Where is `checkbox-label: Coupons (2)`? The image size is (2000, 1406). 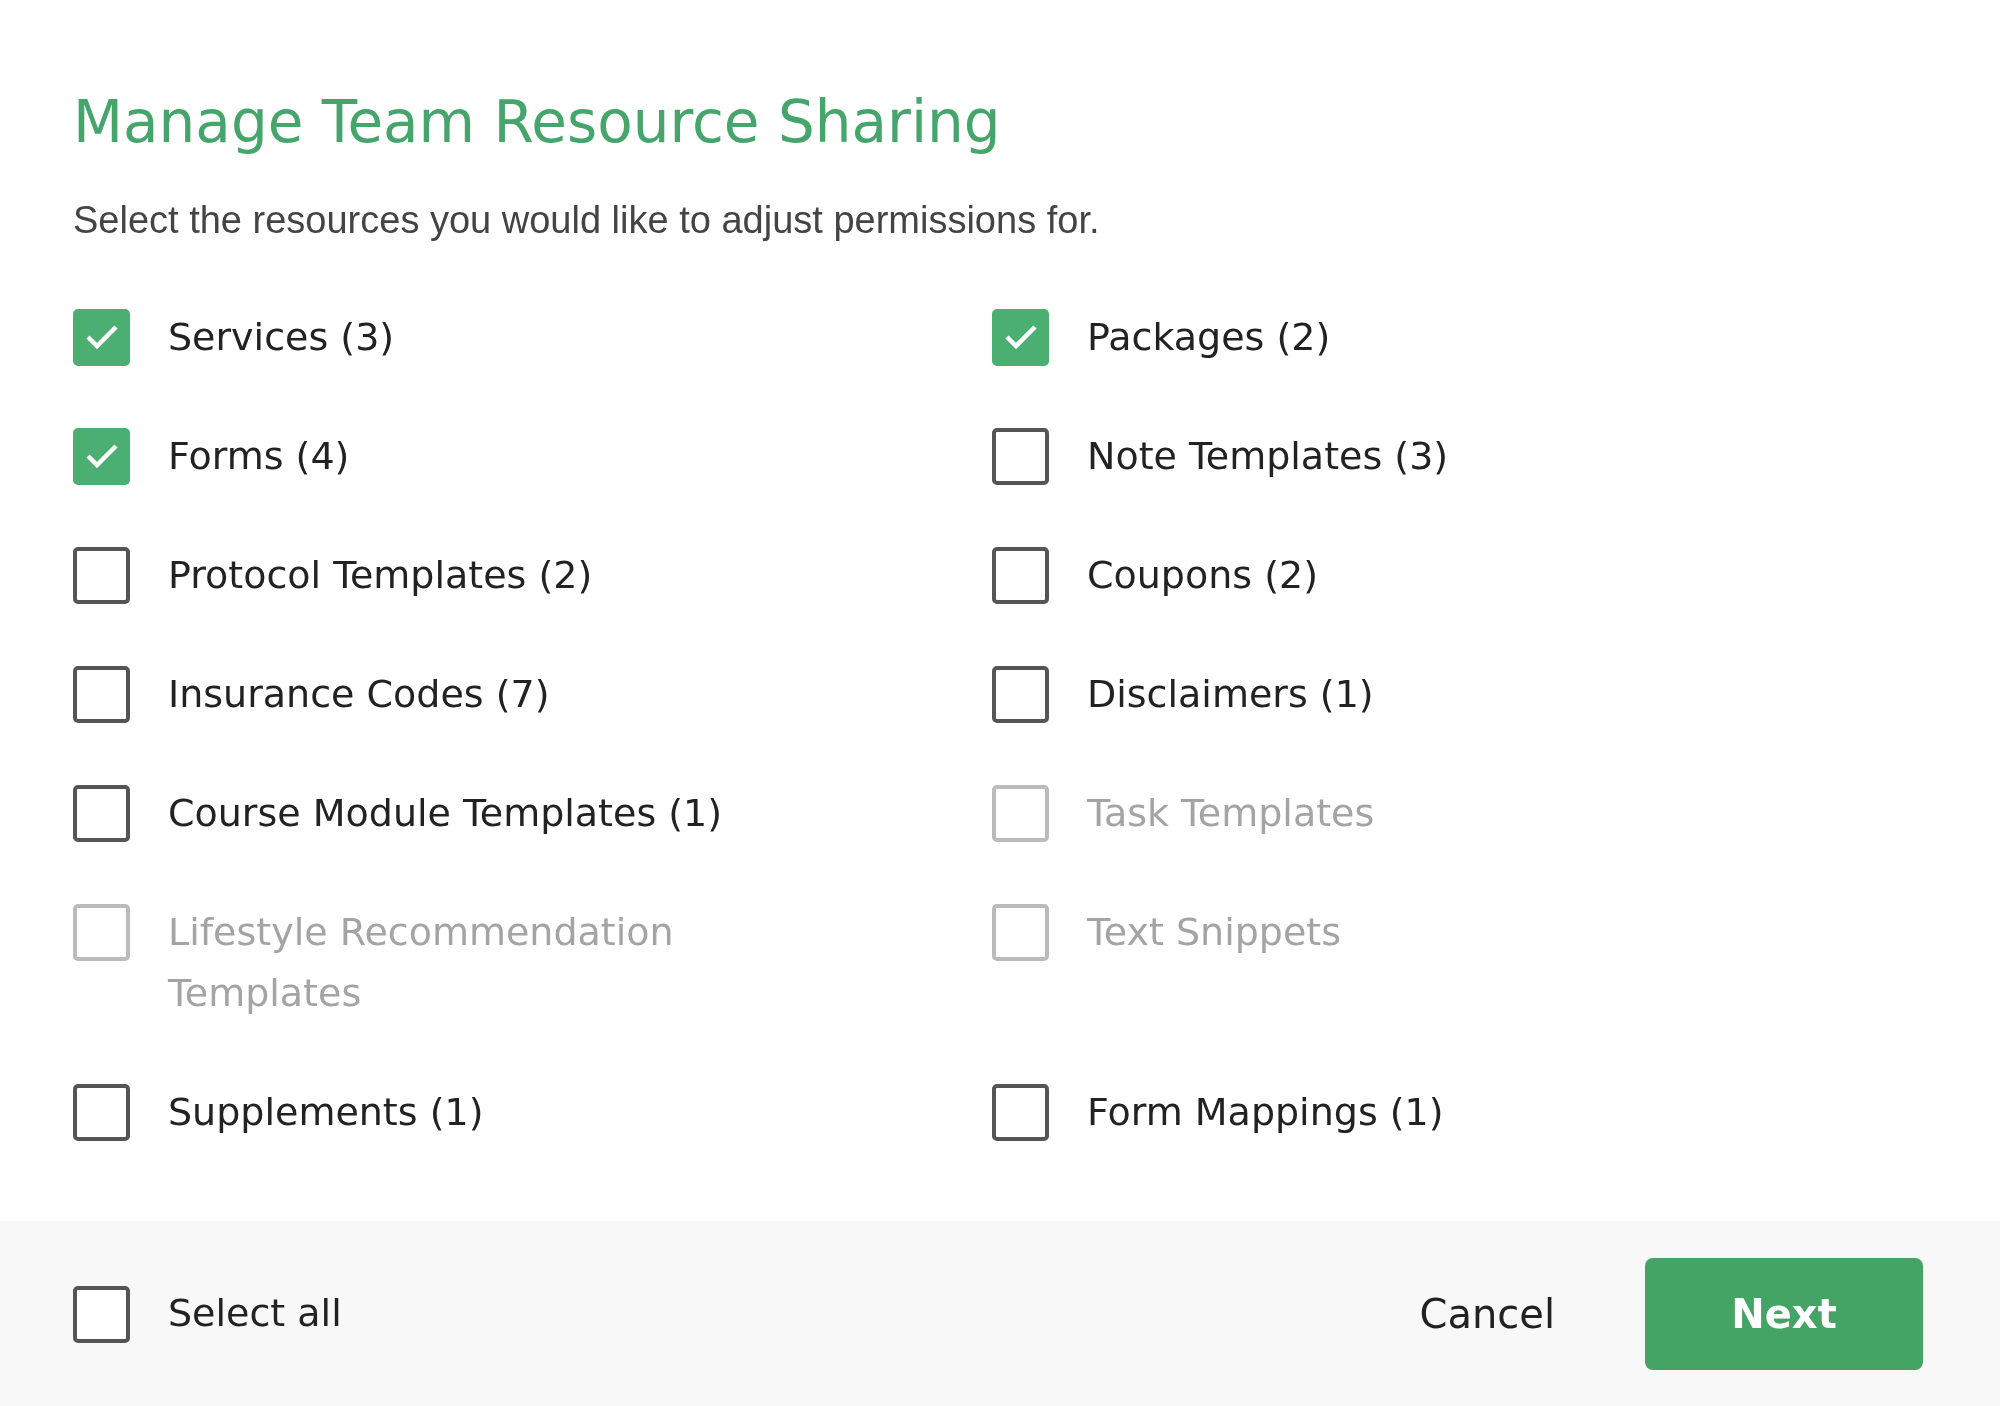 checkbox-label: Coupons (2) is located at coordinates (1203, 575).